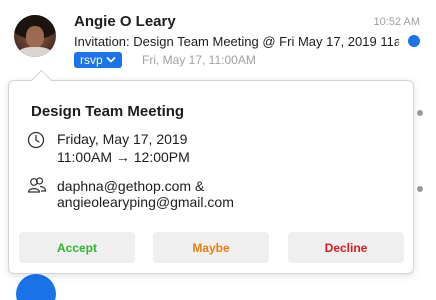 This screenshot has height=300, width=436. Describe the element at coordinates (36, 142) in the screenshot. I see `clock-icon` at that location.